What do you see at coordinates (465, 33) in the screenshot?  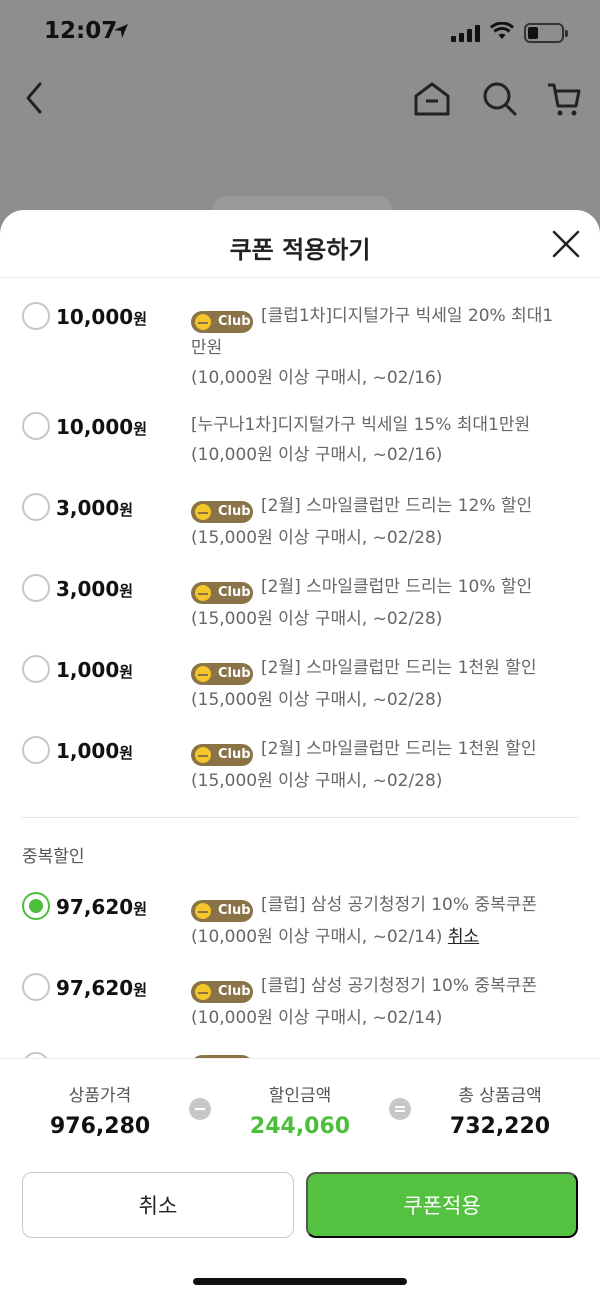 I see `signal-icon` at bounding box center [465, 33].